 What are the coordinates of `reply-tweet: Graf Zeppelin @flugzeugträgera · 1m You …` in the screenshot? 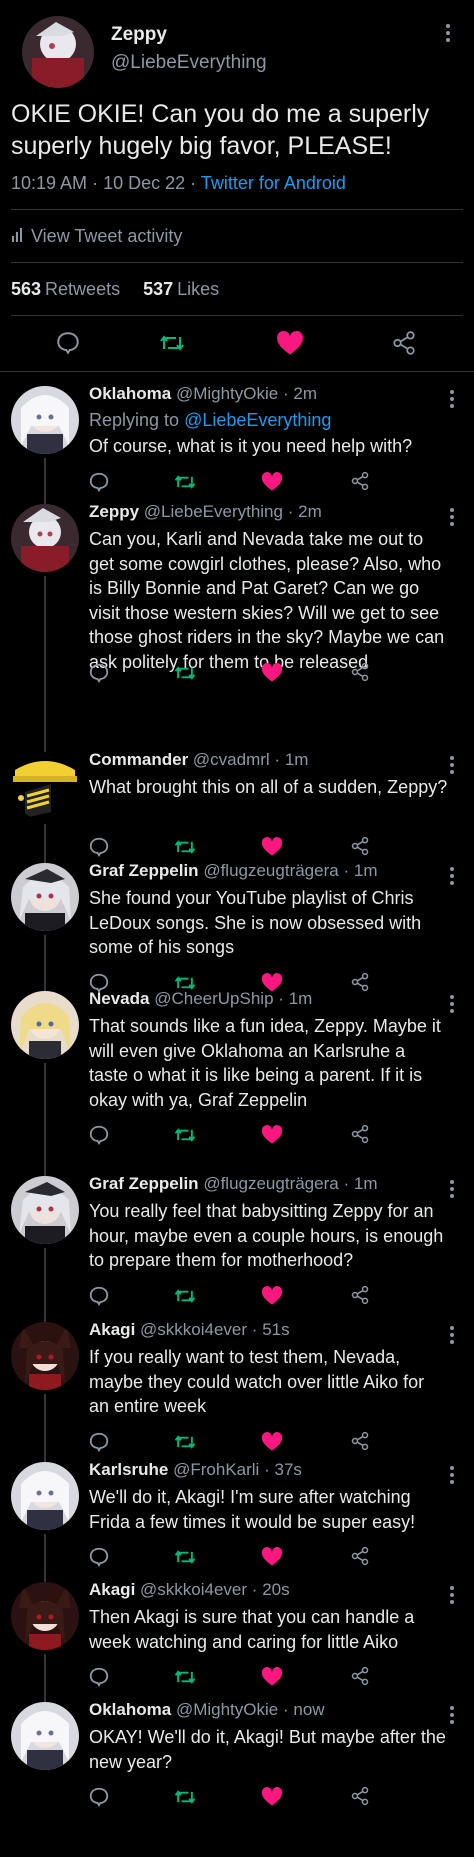 It's located at (237, 1242).